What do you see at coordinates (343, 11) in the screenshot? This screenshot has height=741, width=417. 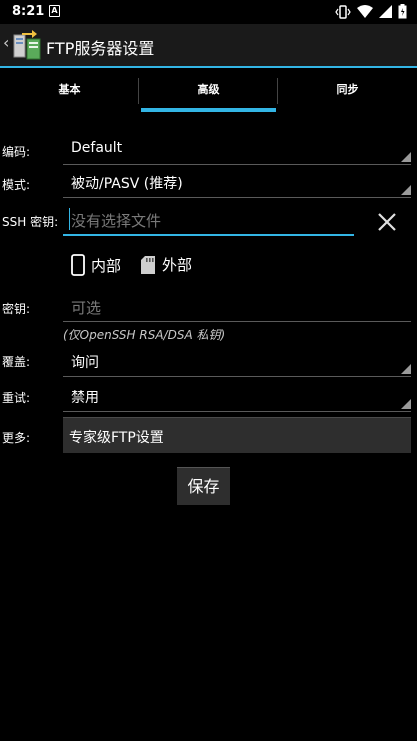 I see `vibrate-icon` at bounding box center [343, 11].